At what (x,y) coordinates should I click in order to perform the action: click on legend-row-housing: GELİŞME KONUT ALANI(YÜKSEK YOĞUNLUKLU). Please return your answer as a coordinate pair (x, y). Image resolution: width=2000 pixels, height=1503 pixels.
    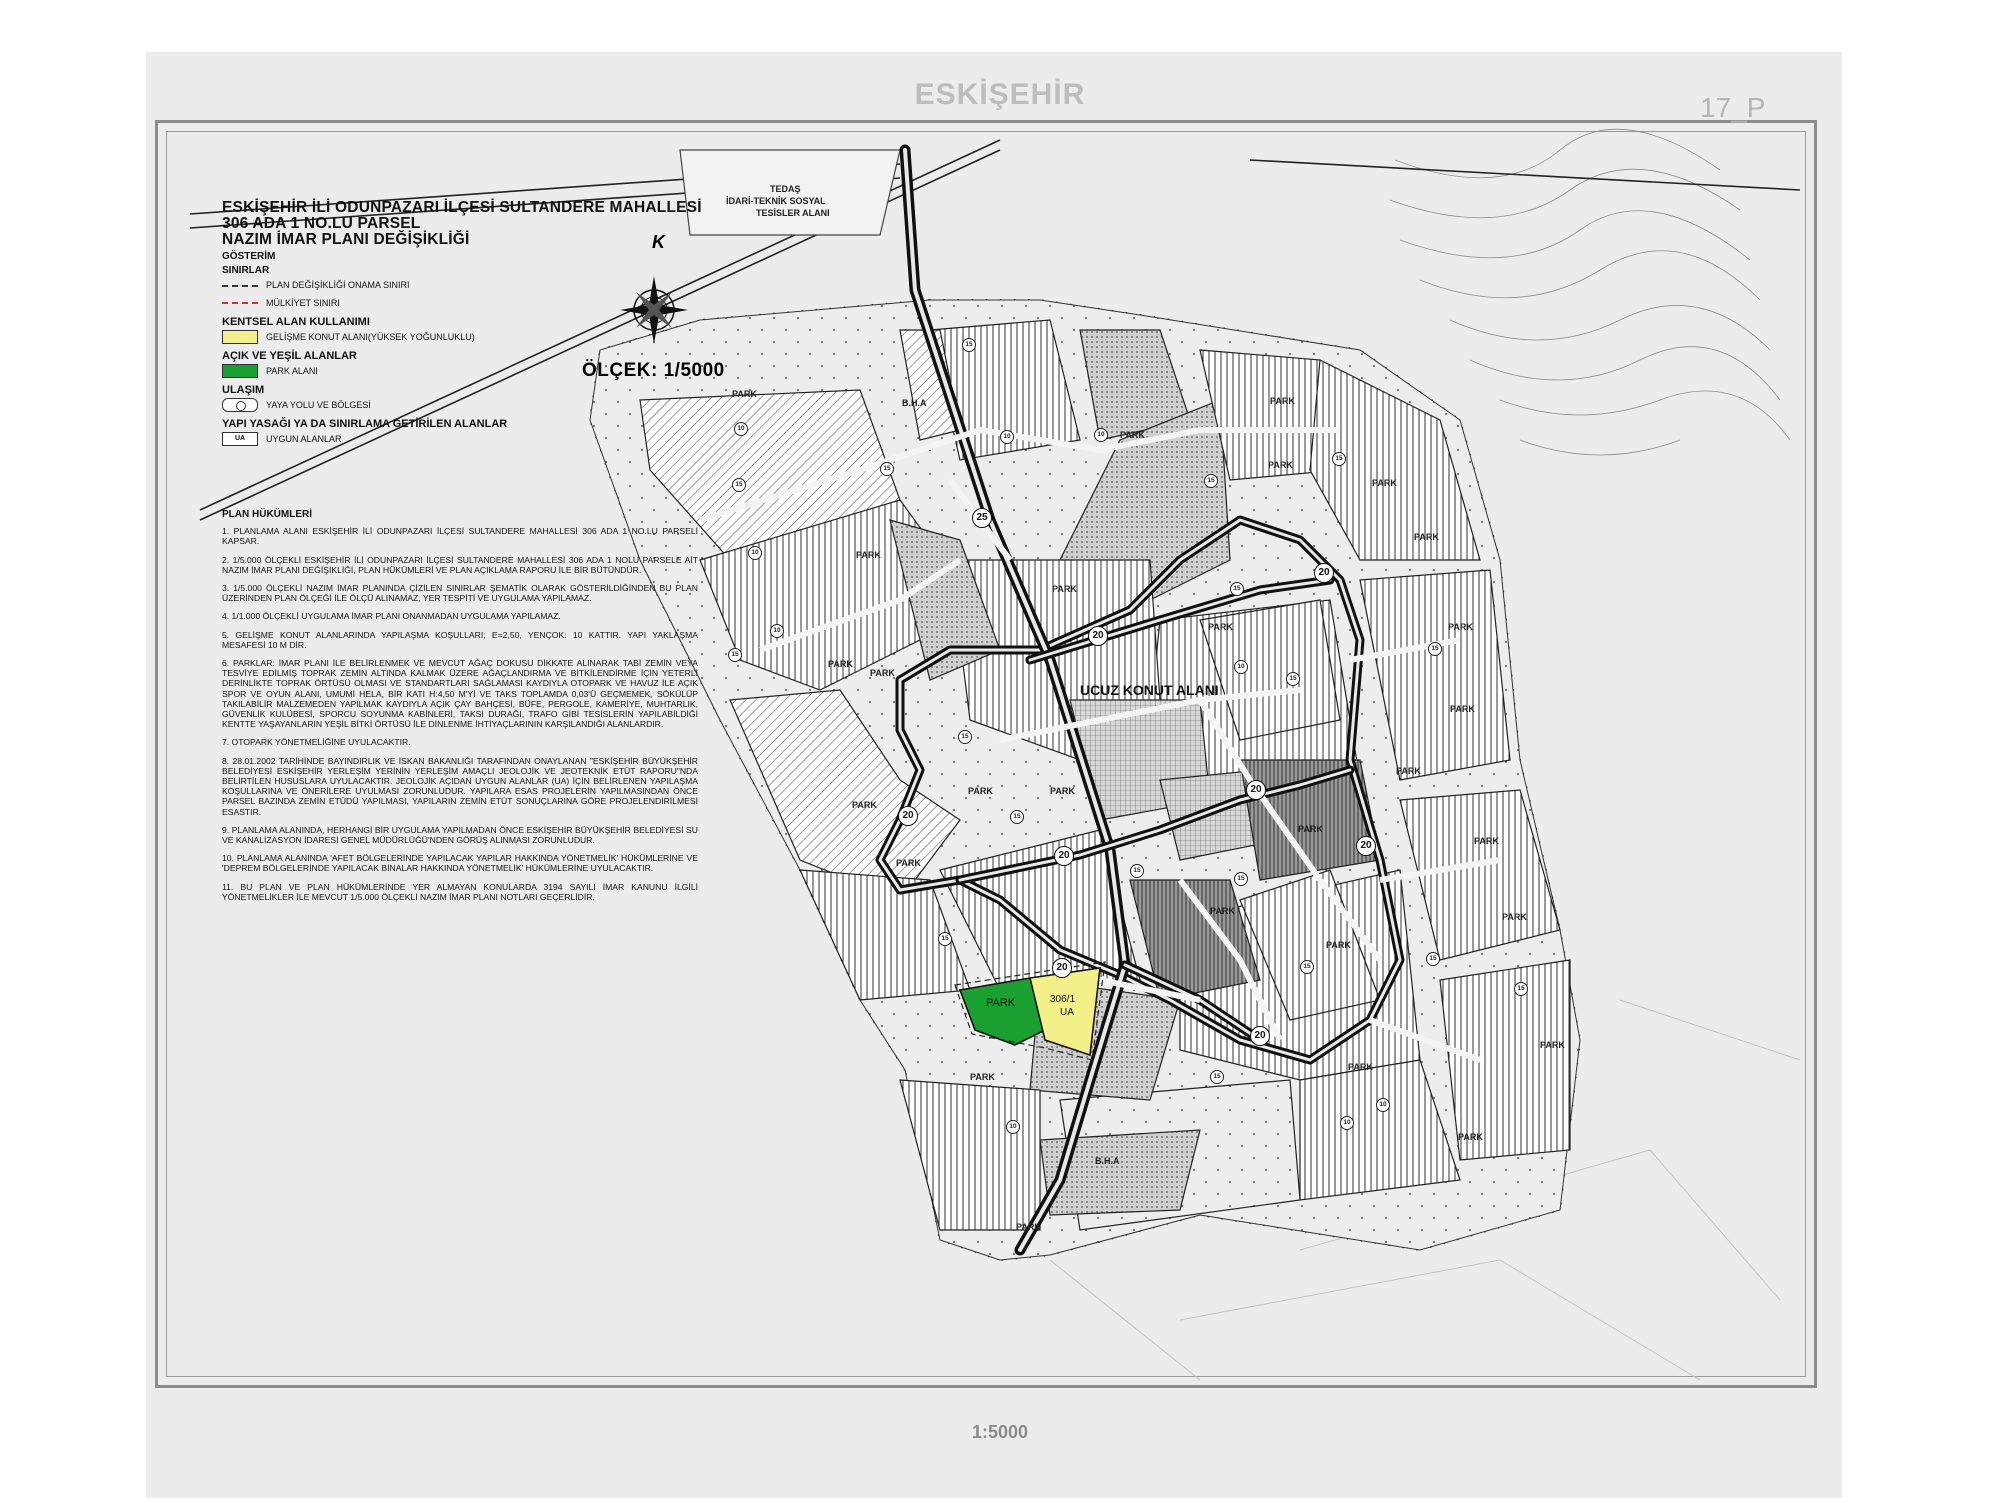
    Looking at the image, I should click on (467, 337).